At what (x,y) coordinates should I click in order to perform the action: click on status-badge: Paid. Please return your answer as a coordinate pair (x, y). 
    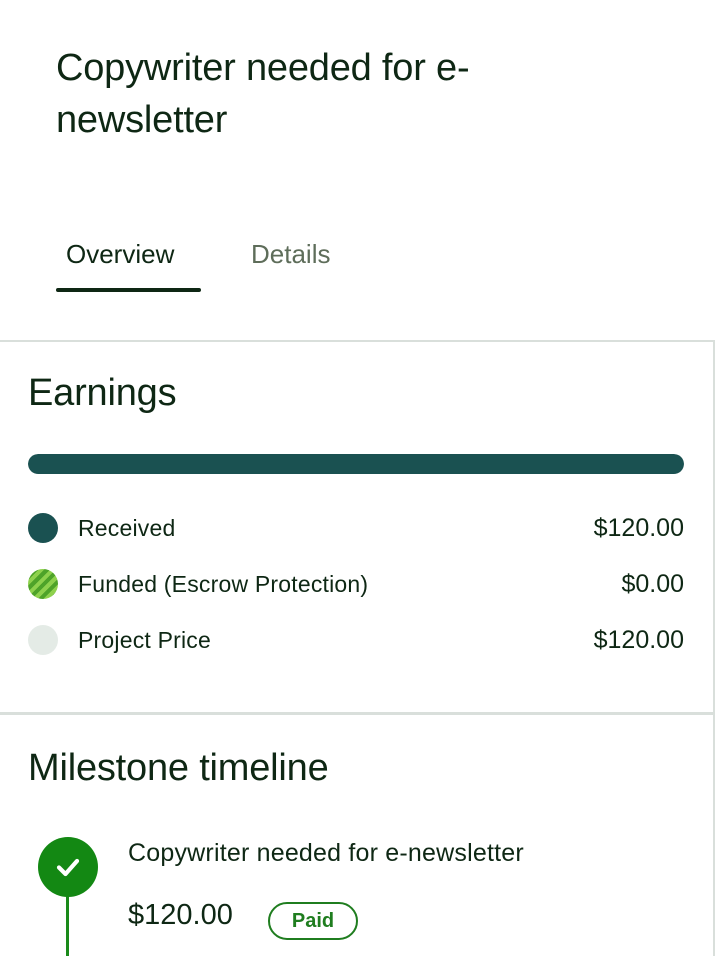
    Looking at the image, I should click on (313, 921).